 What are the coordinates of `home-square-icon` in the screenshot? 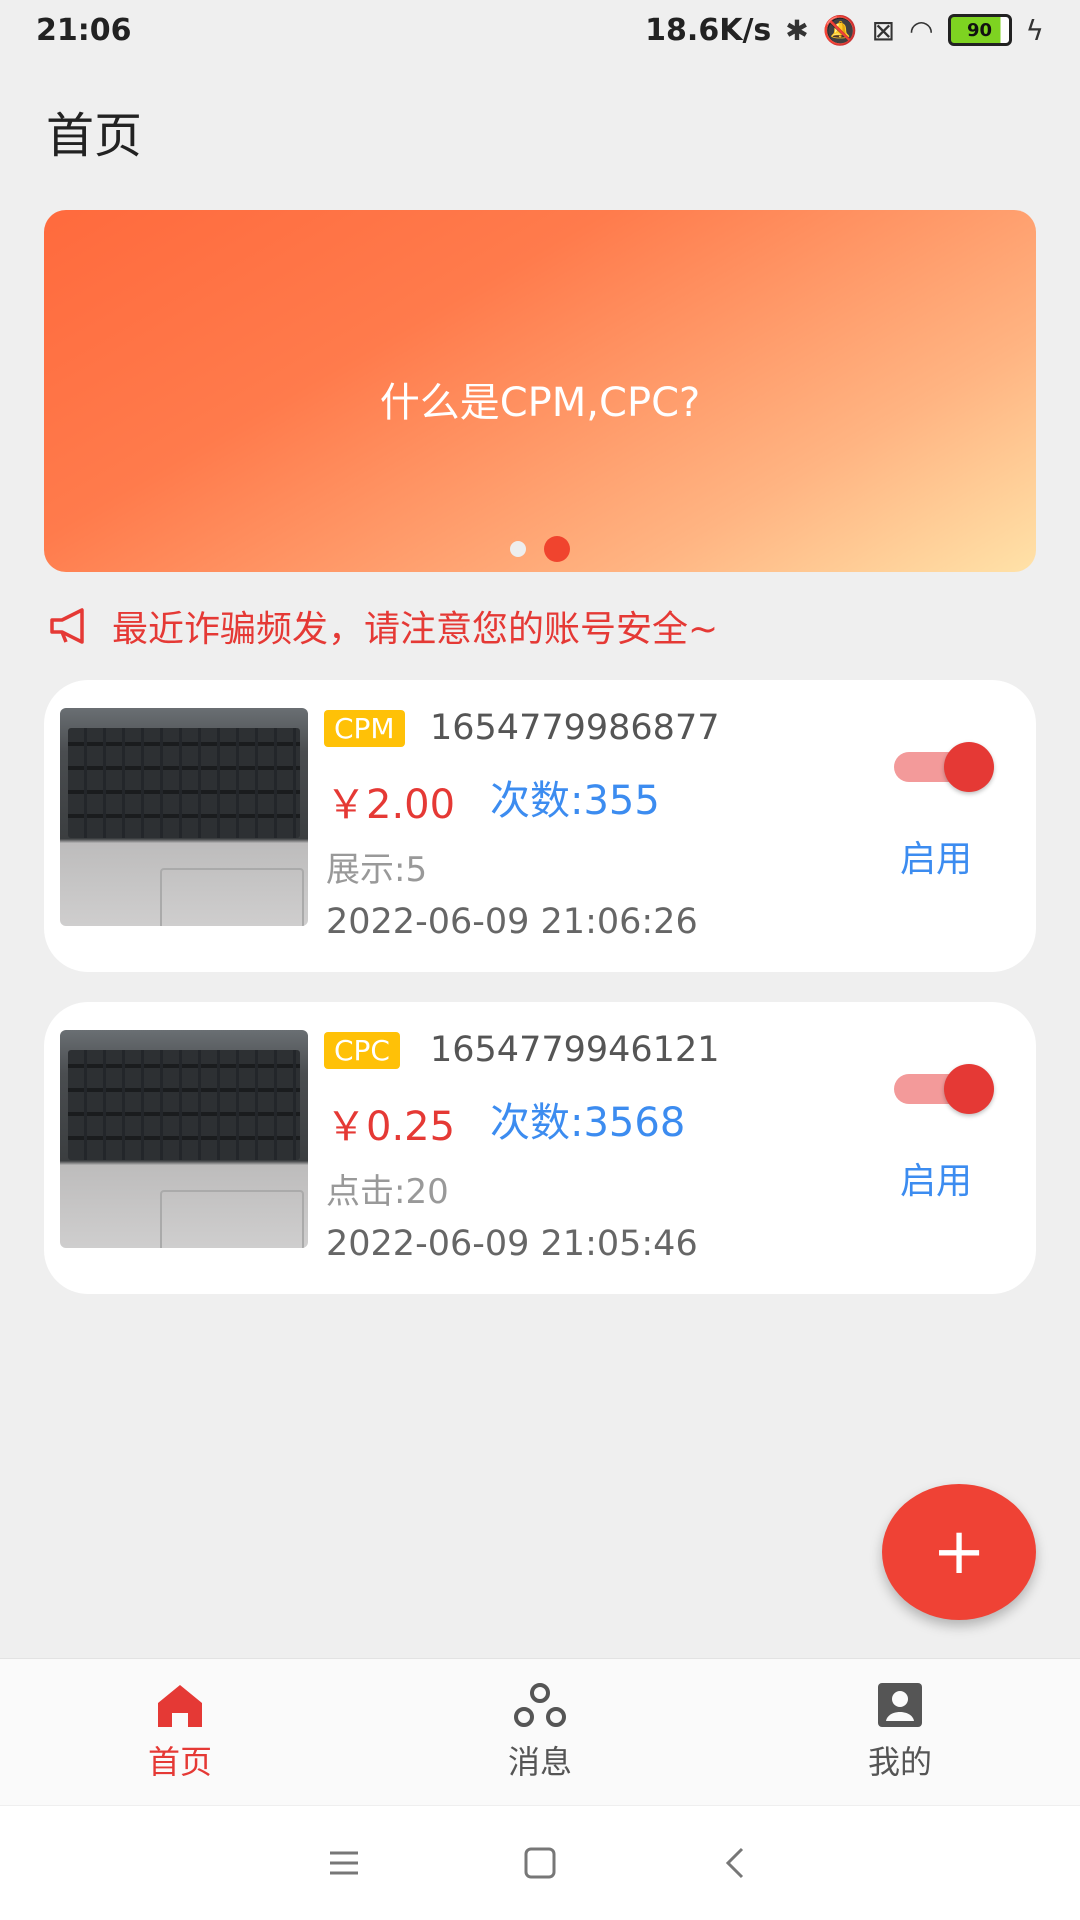 It's located at (540, 1863).